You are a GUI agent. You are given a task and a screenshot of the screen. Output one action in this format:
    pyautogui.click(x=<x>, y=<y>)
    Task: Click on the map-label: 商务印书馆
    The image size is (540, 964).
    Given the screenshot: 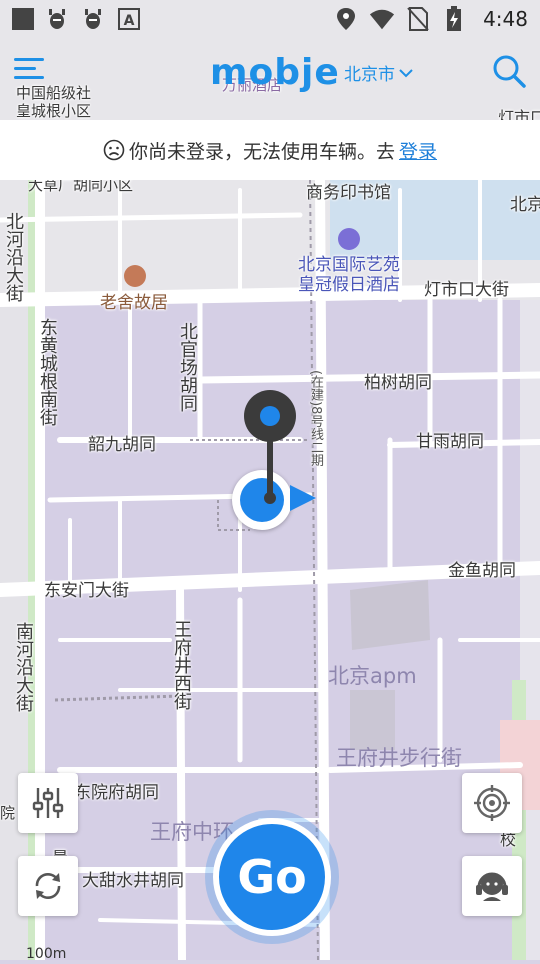 What is the action you would take?
    pyautogui.click(x=348, y=193)
    